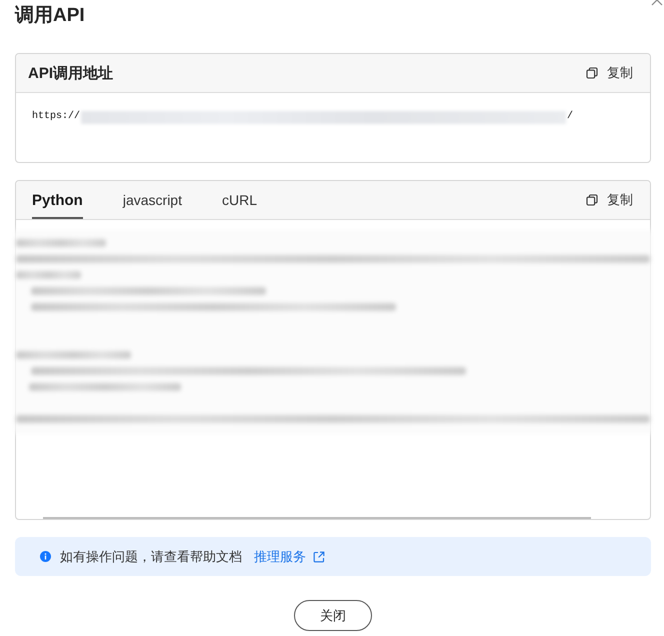 Image resolution: width=664 pixels, height=636 pixels. What do you see at coordinates (319, 556) in the screenshot?
I see `external-link-icon` at bounding box center [319, 556].